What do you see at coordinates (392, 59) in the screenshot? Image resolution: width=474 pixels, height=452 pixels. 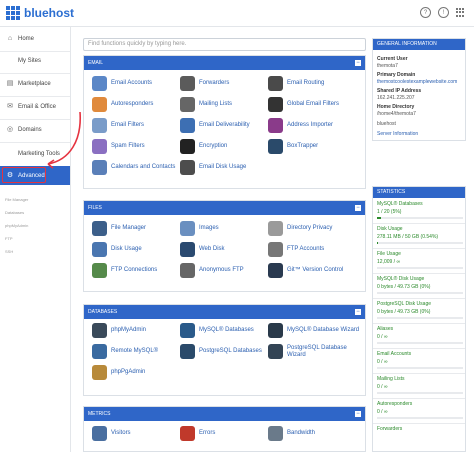 I see `current-user-label: Current User` at bounding box center [392, 59].